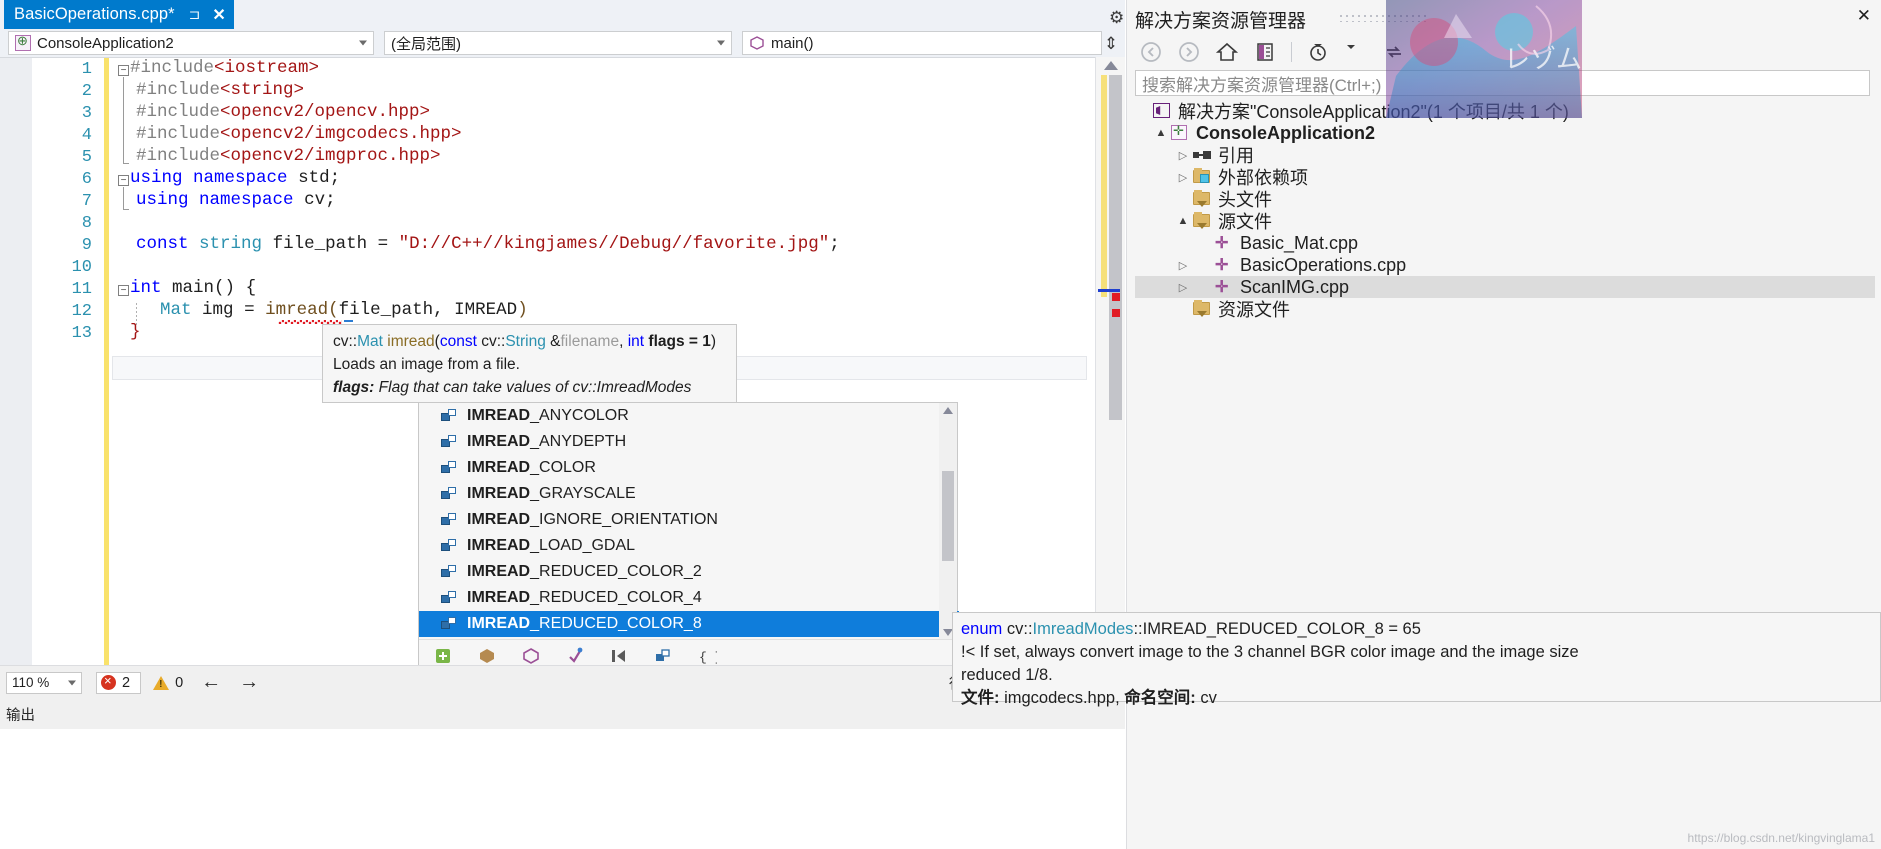  I want to click on quickinfo-file-value: imgcodecs.hpp,, so click(1062, 698).